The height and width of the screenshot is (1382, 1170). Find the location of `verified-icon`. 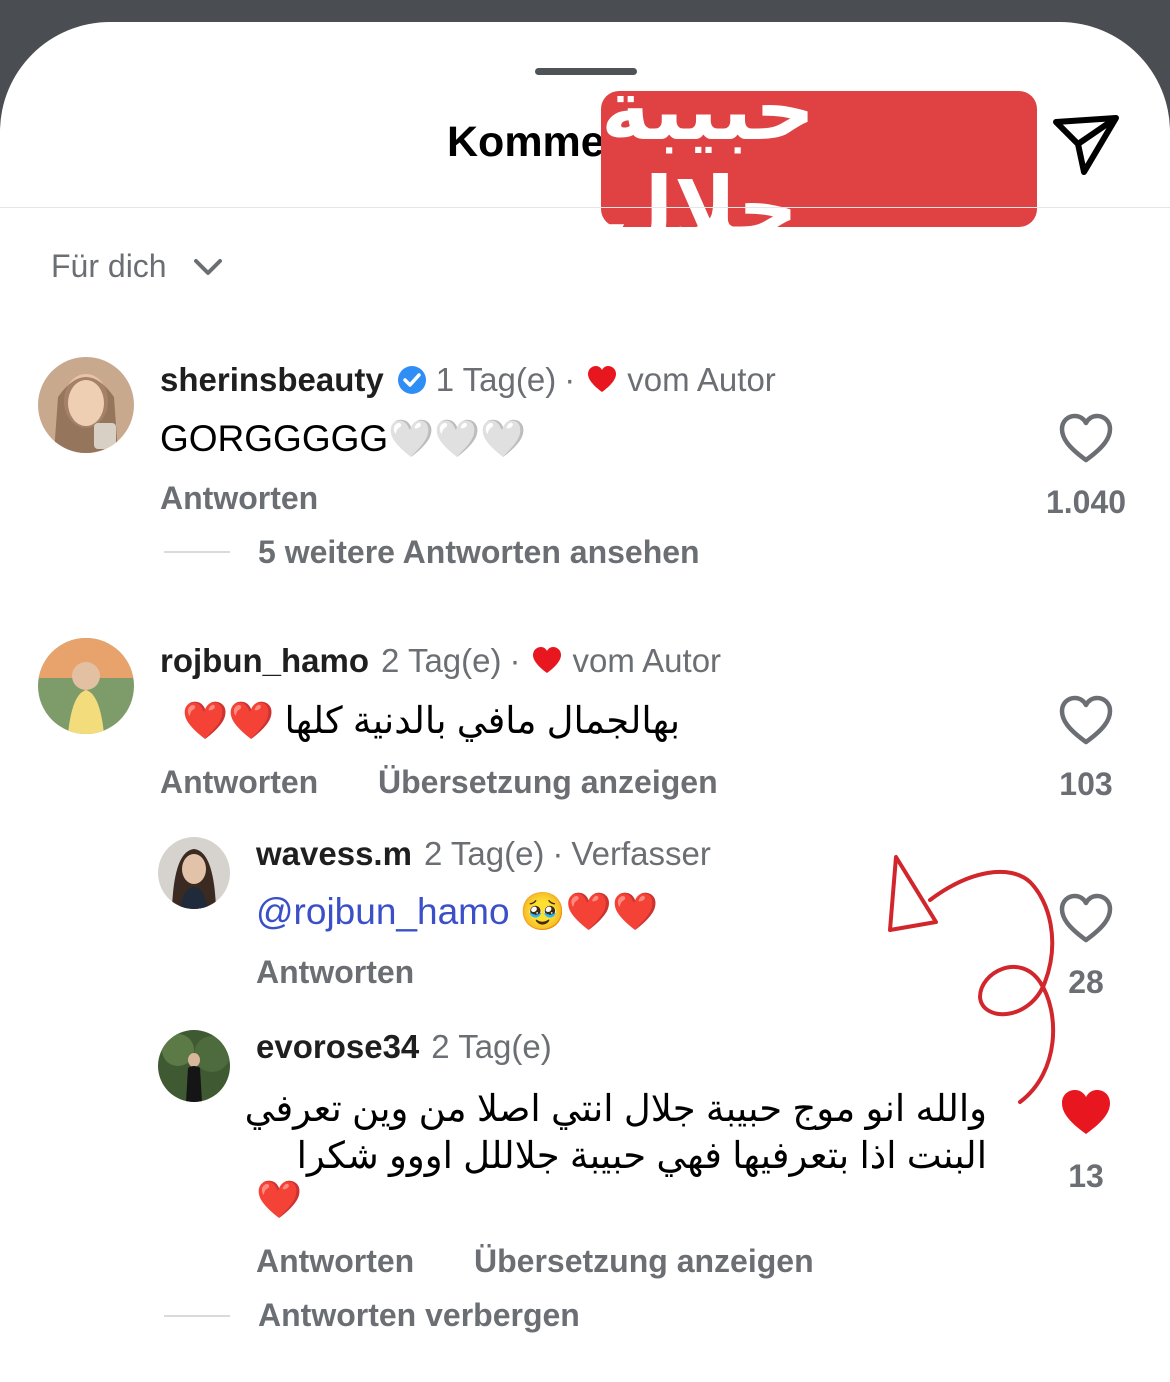

verified-icon is located at coordinates (411, 380).